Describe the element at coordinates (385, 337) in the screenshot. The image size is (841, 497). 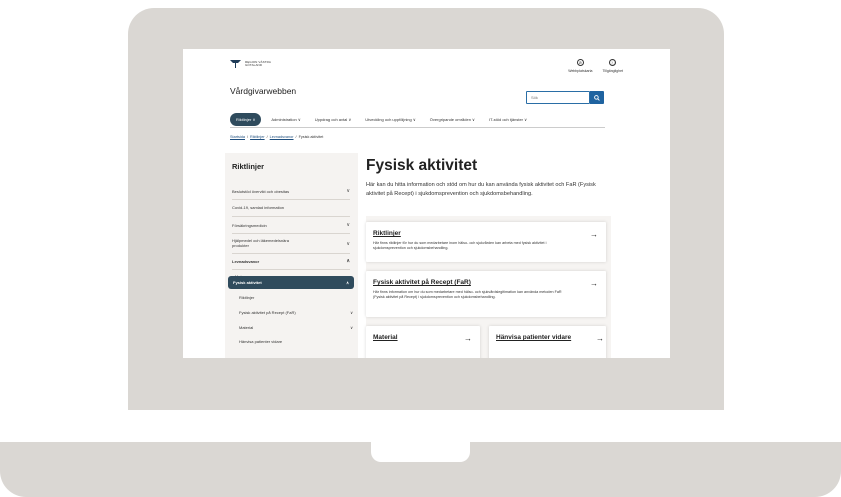
I see `card-title: Material` at that location.